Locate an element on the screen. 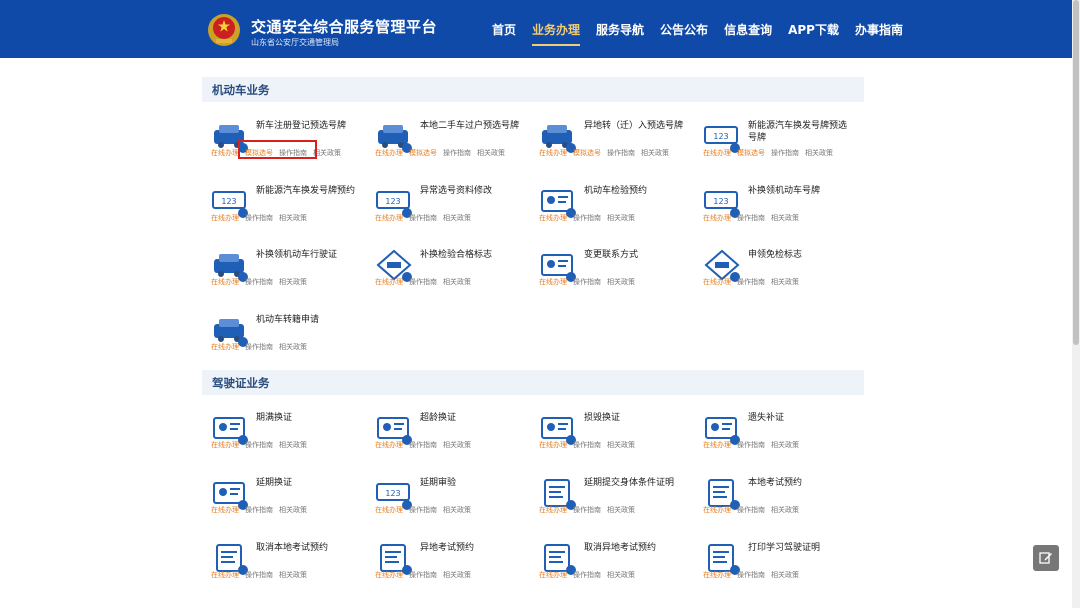 This screenshot has height=608, width=1080. service-item: 补换领机动车行驶证 在线办理 操作指南 相关政策 is located at coordinates (288, 273).